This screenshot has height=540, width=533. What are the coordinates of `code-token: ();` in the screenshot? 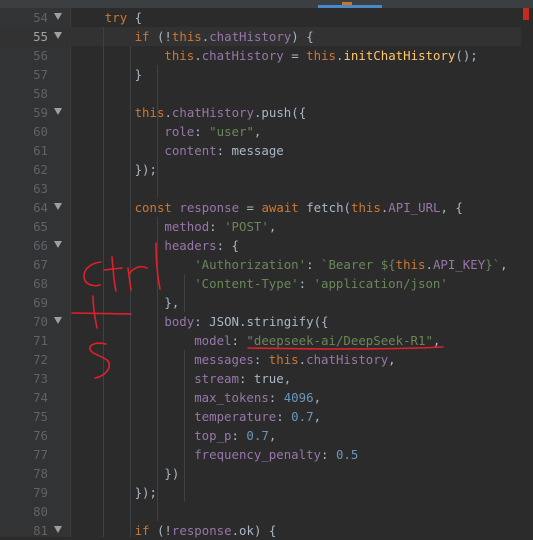 It's located at (466, 55).